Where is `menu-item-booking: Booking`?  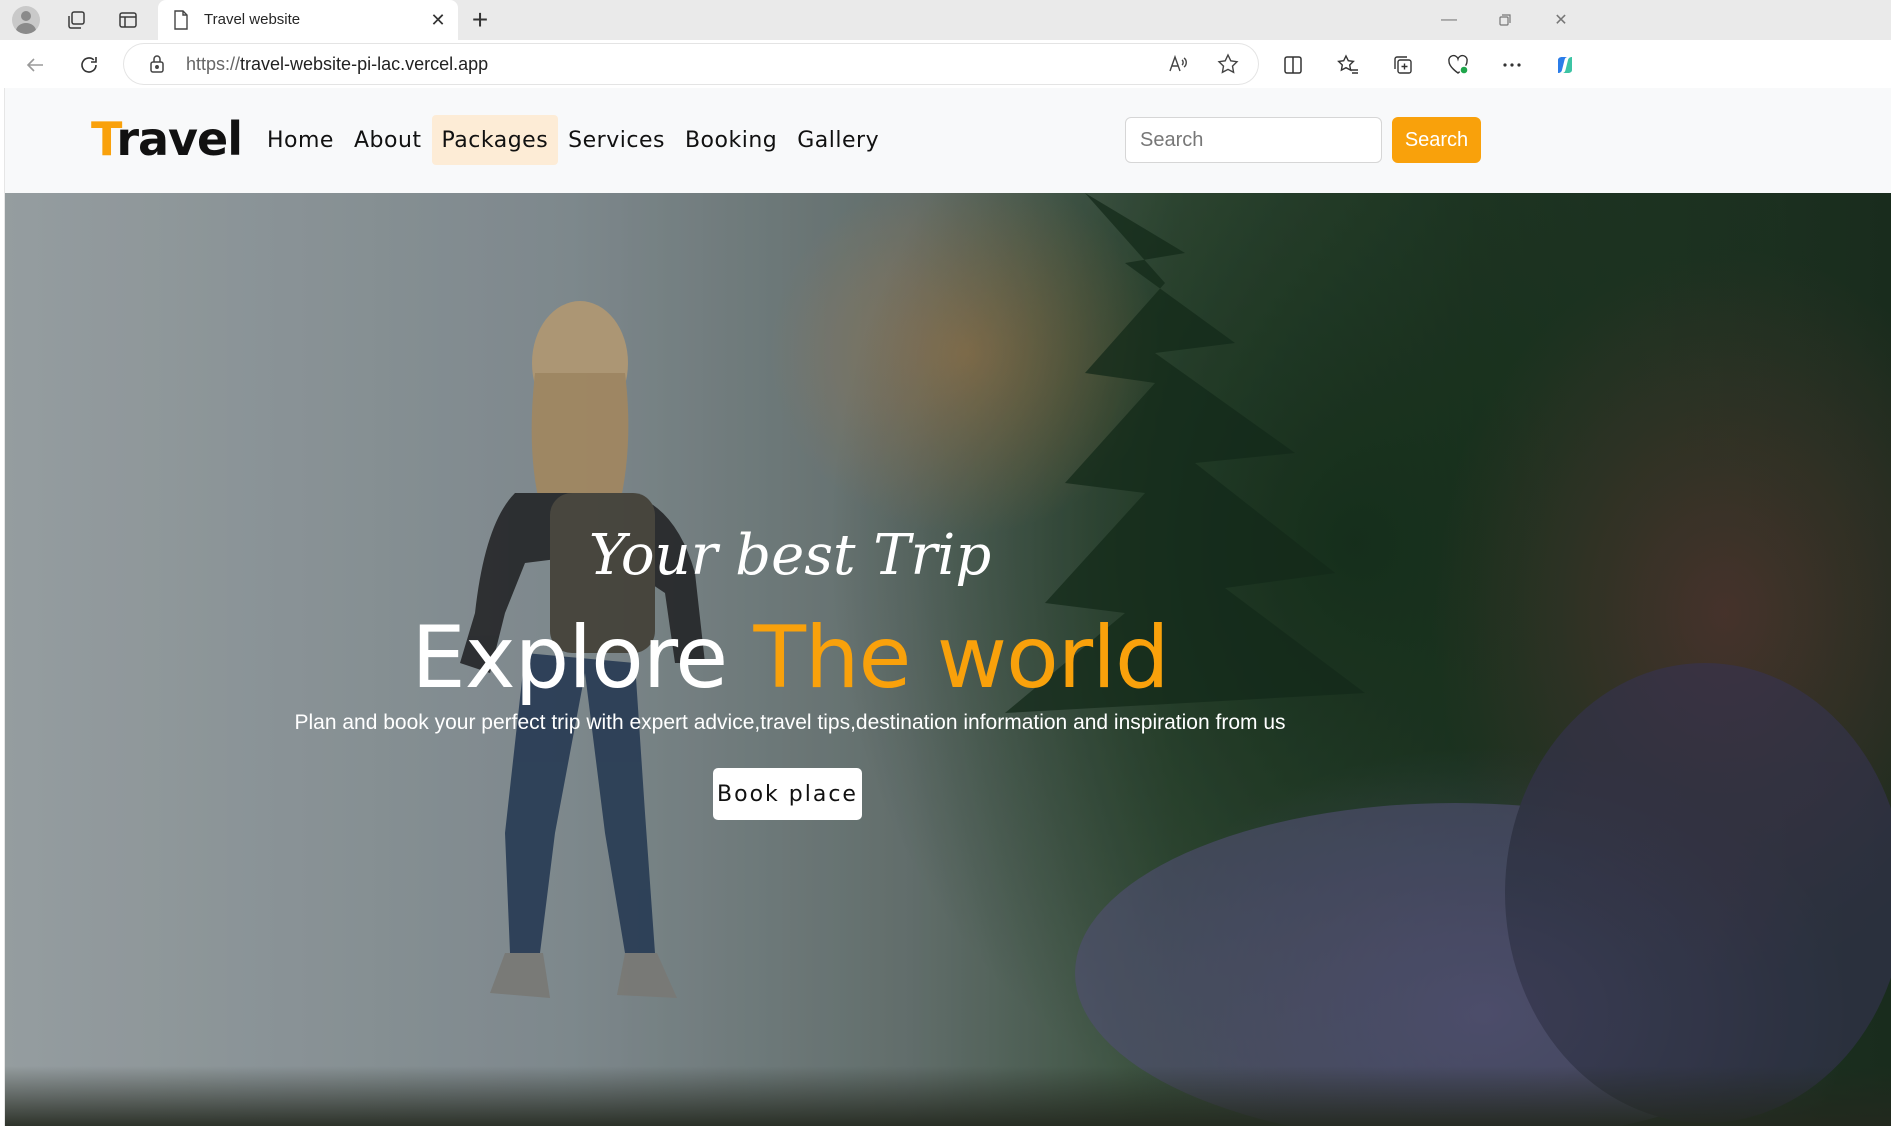
menu-item-booking: Booking is located at coordinates (731, 140).